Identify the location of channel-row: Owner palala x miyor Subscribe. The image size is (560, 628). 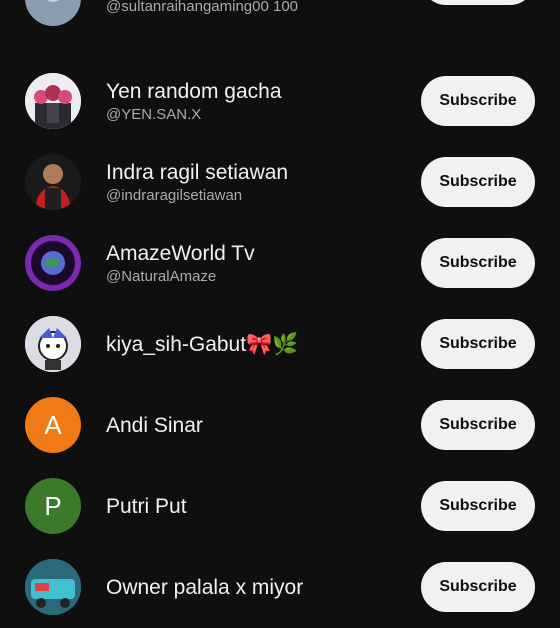
(280, 587).